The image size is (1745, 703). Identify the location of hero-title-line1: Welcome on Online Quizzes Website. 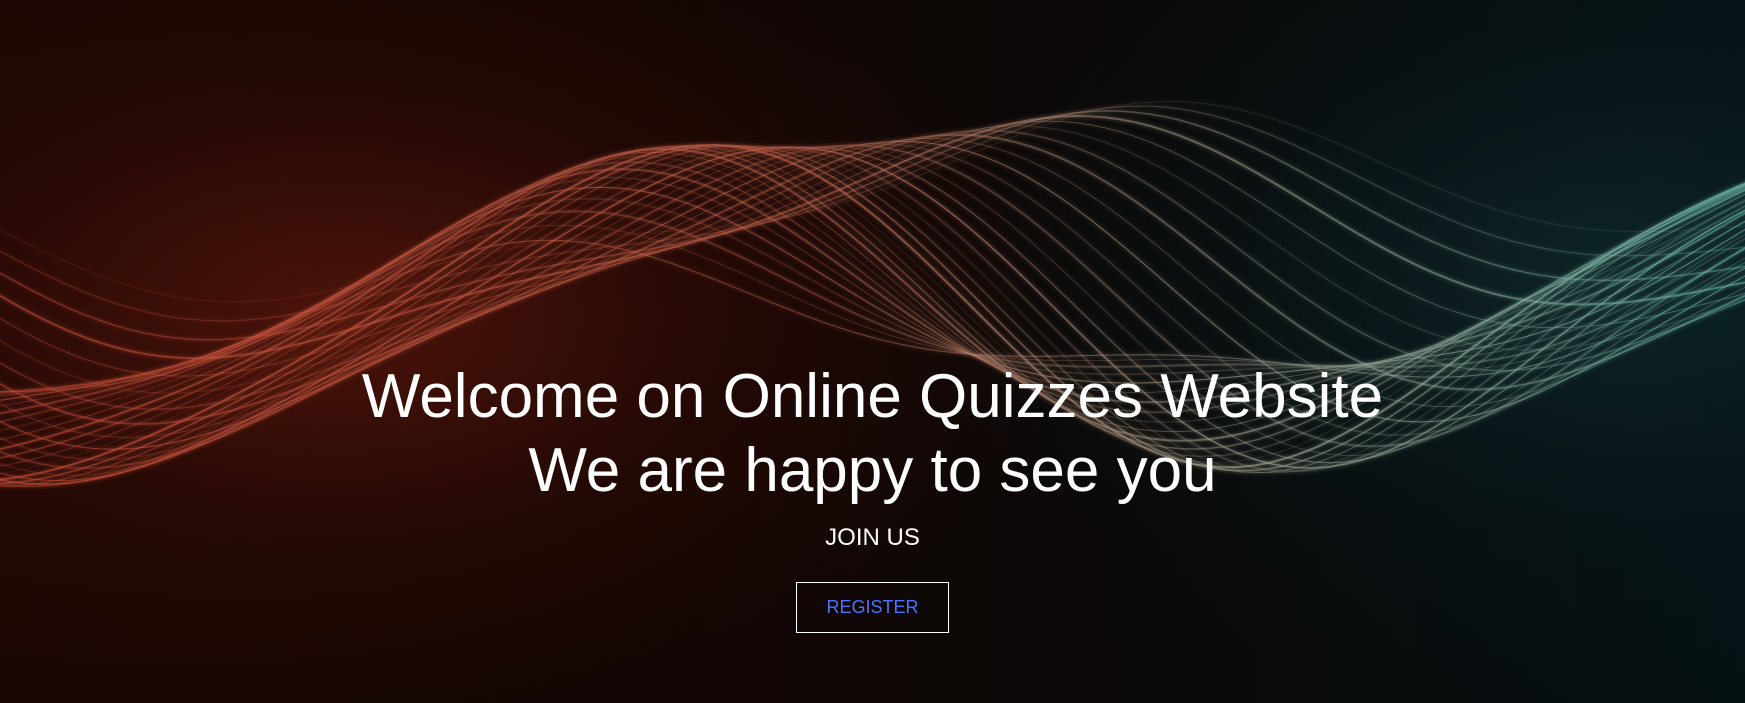
(872, 396).